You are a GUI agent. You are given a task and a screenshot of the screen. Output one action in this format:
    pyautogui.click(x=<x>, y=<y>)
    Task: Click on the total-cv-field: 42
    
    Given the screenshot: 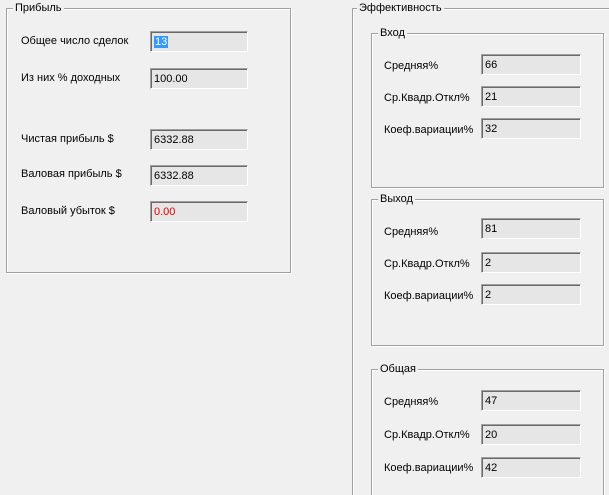 What is the action you would take?
    pyautogui.click(x=531, y=467)
    